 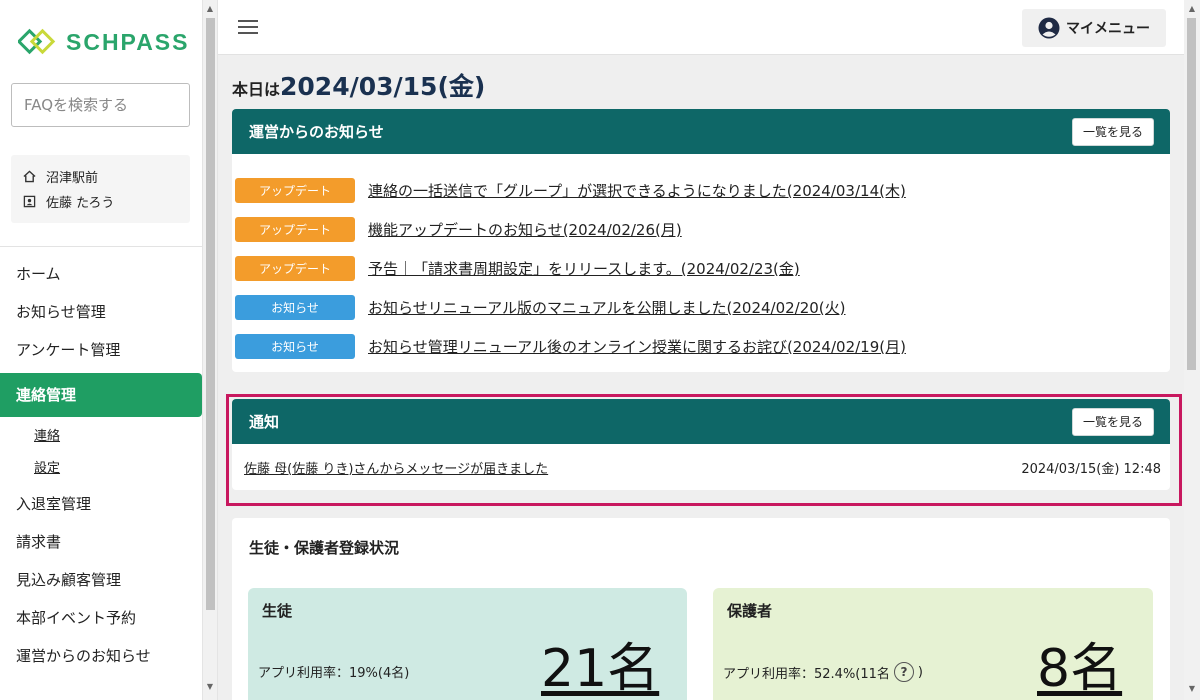 What do you see at coordinates (903, 672) in the screenshot?
I see `help-question-icon: ?` at bounding box center [903, 672].